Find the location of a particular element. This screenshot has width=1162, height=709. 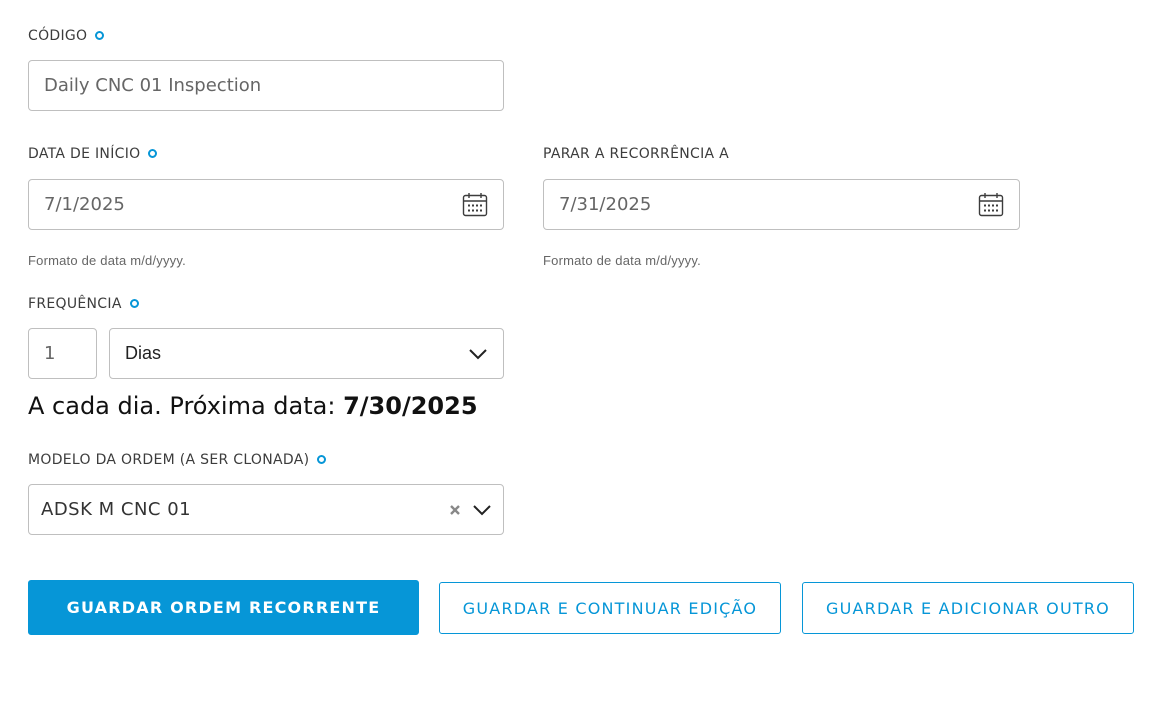

frequency-count-input: 1 is located at coordinates (62, 353).